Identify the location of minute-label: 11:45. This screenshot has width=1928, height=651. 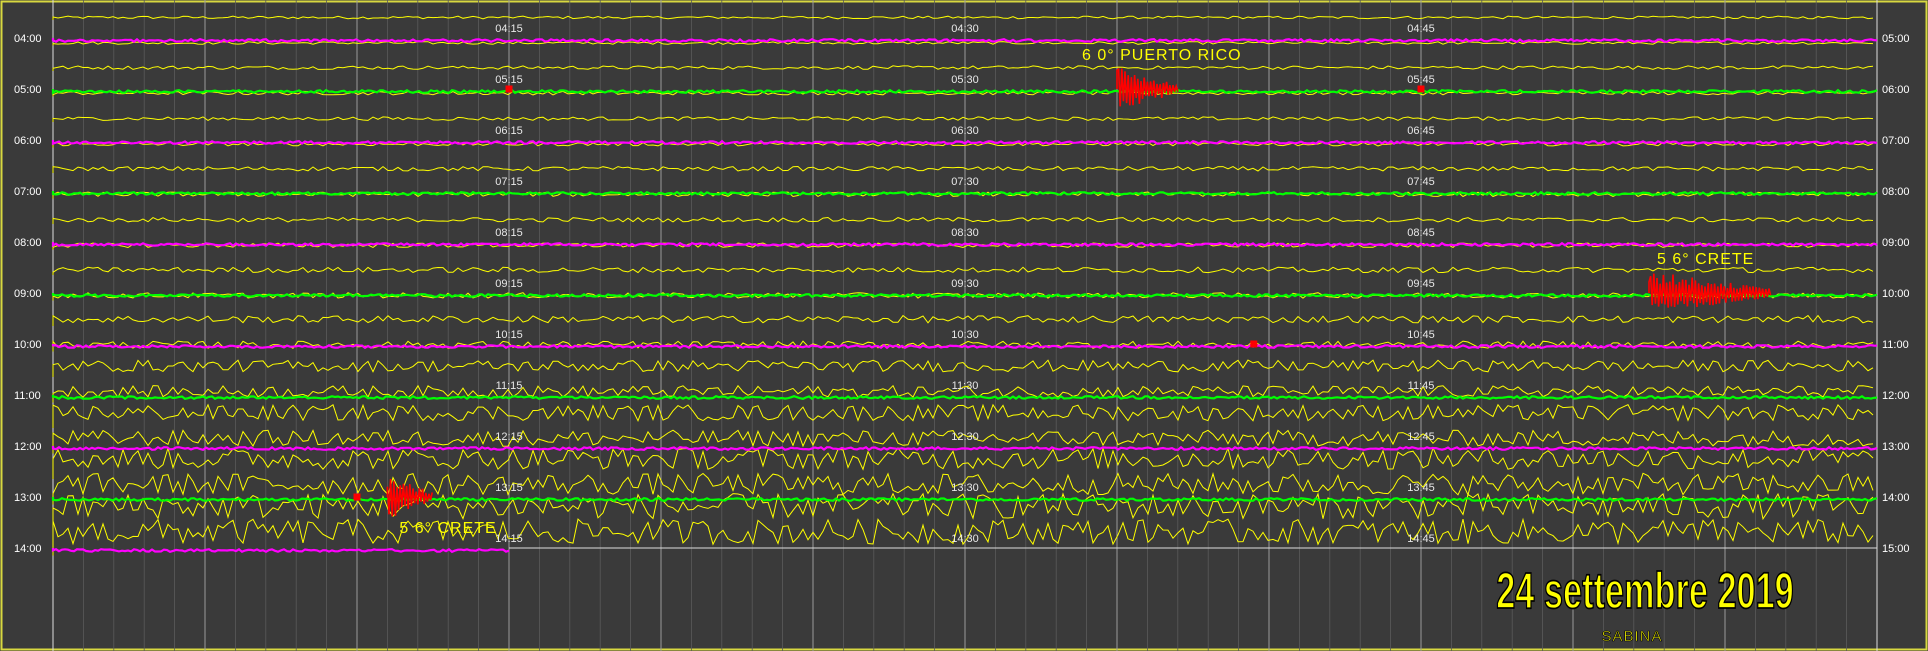
(1421, 386).